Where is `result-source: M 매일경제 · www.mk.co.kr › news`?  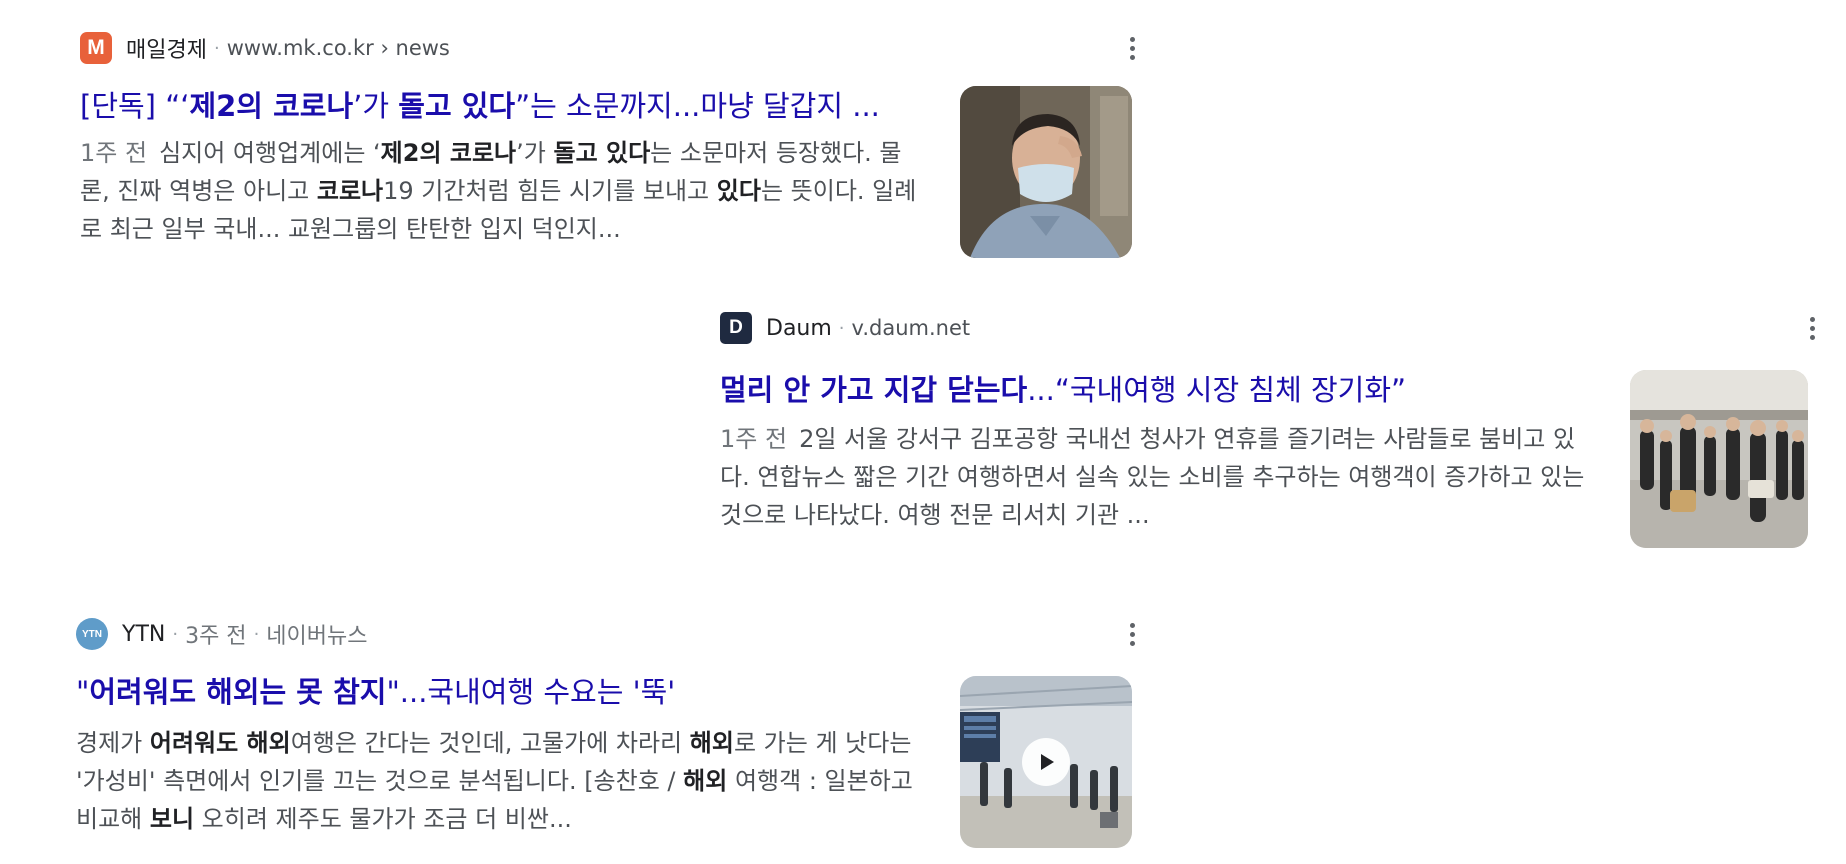
result-source: M 매일경제 · www.mk.co.kr › news is located at coordinates (265, 48).